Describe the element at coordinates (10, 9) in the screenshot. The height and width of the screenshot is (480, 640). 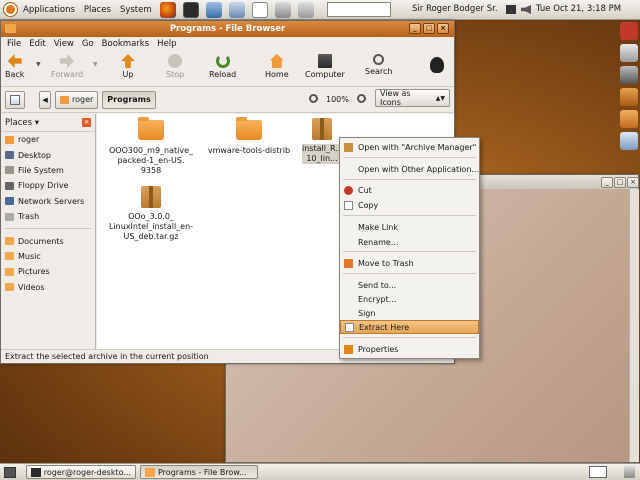
I see `ubuntu-logo-icon` at that location.